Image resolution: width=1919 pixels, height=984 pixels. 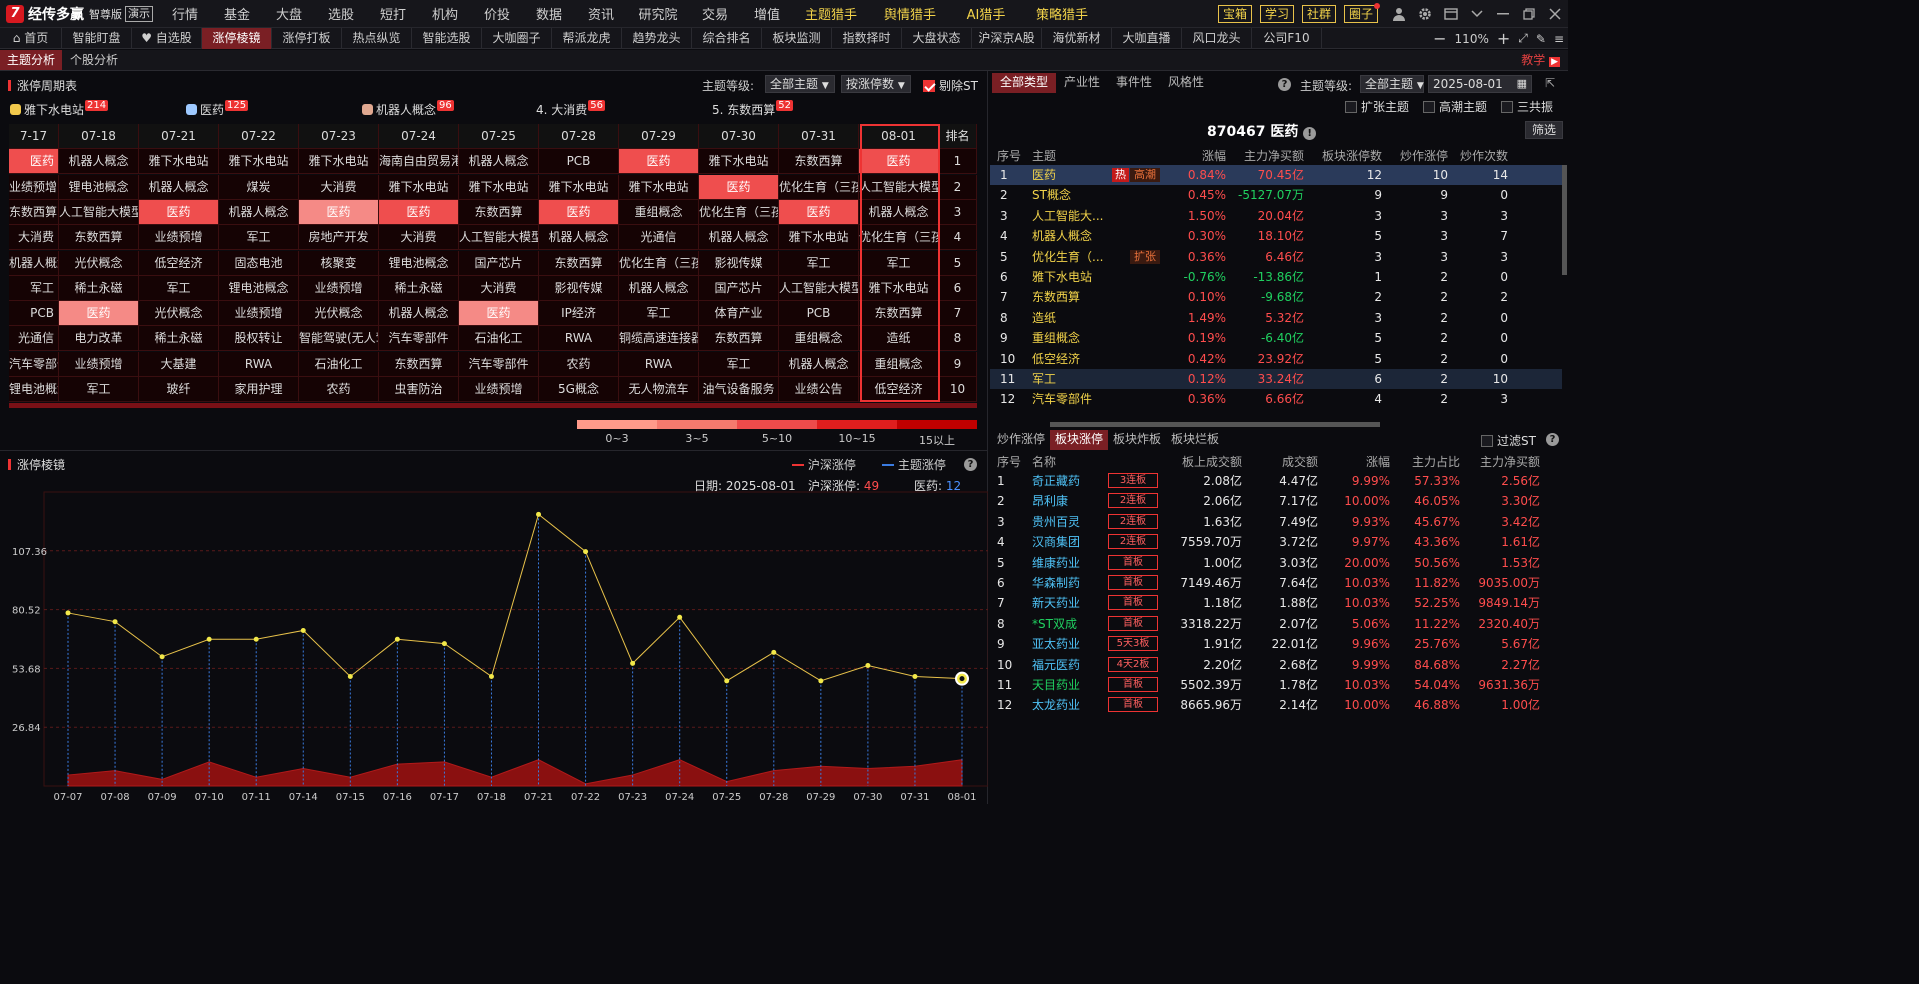 What do you see at coordinates (499, 136) in the screenshot?
I see `date-header-6: 07-25` at bounding box center [499, 136].